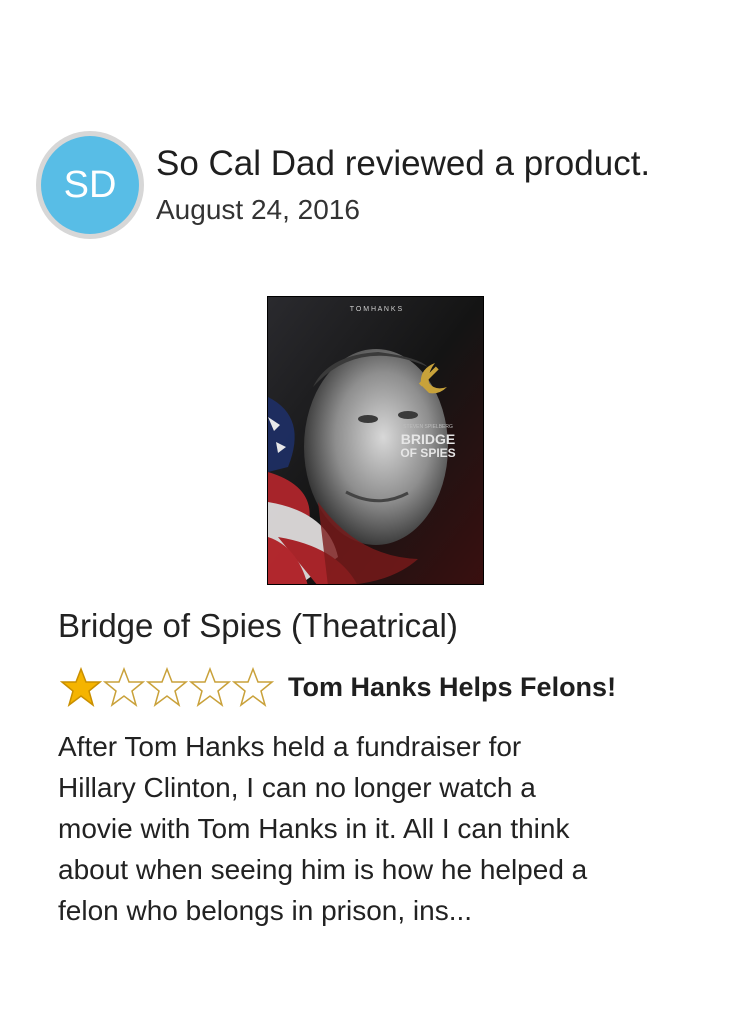  Describe the element at coordinates (427, 453) in the screenshot. I see `poster-title-line2: OF SPIES` at that location.